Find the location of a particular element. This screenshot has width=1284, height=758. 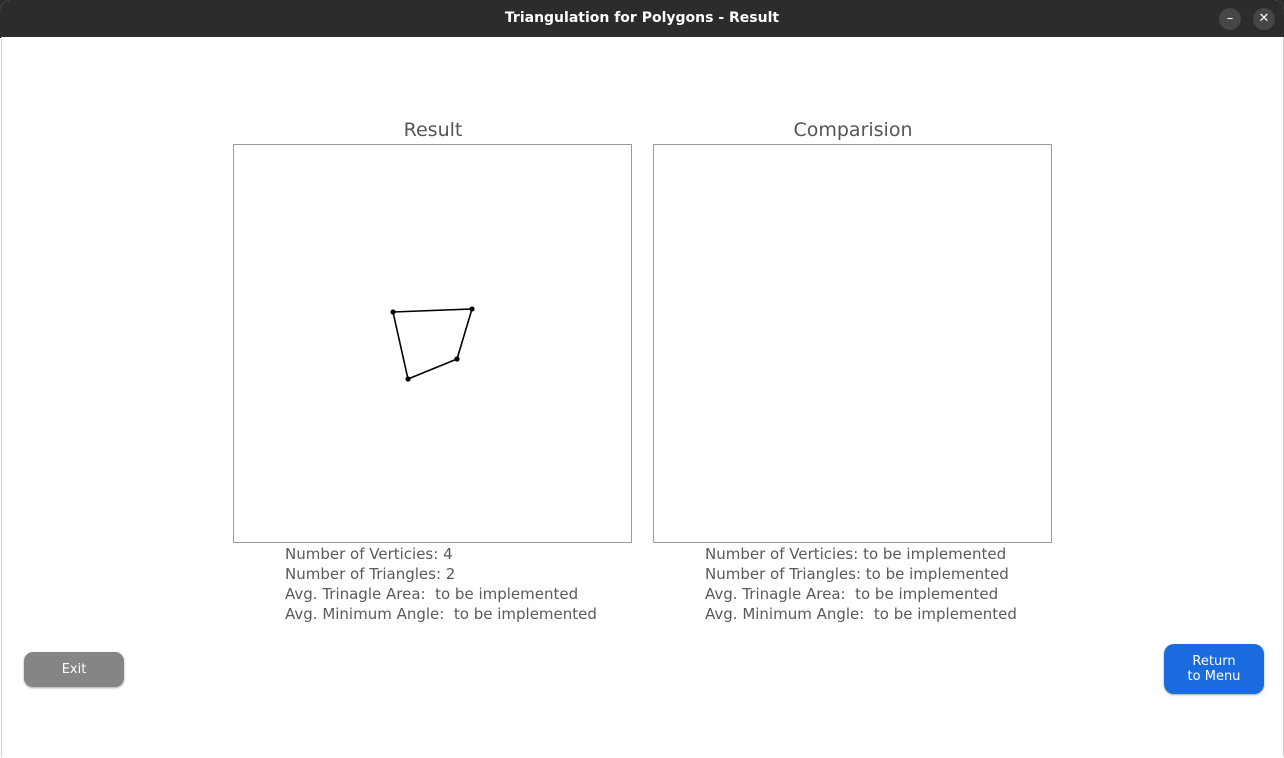

comparison-triangle-count: Number of Triangles: to be implemented is located at coordinates (857, 574).